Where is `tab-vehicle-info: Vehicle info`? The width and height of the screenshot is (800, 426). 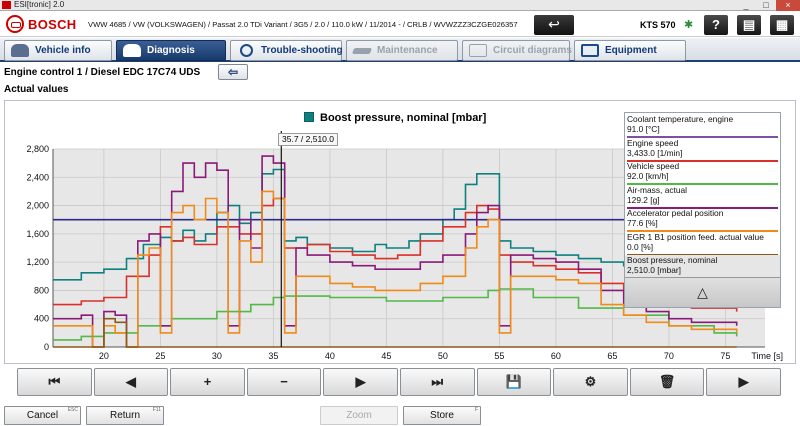 tab-vehicle-info: Vehicle info is located at coordinates (58, 50).